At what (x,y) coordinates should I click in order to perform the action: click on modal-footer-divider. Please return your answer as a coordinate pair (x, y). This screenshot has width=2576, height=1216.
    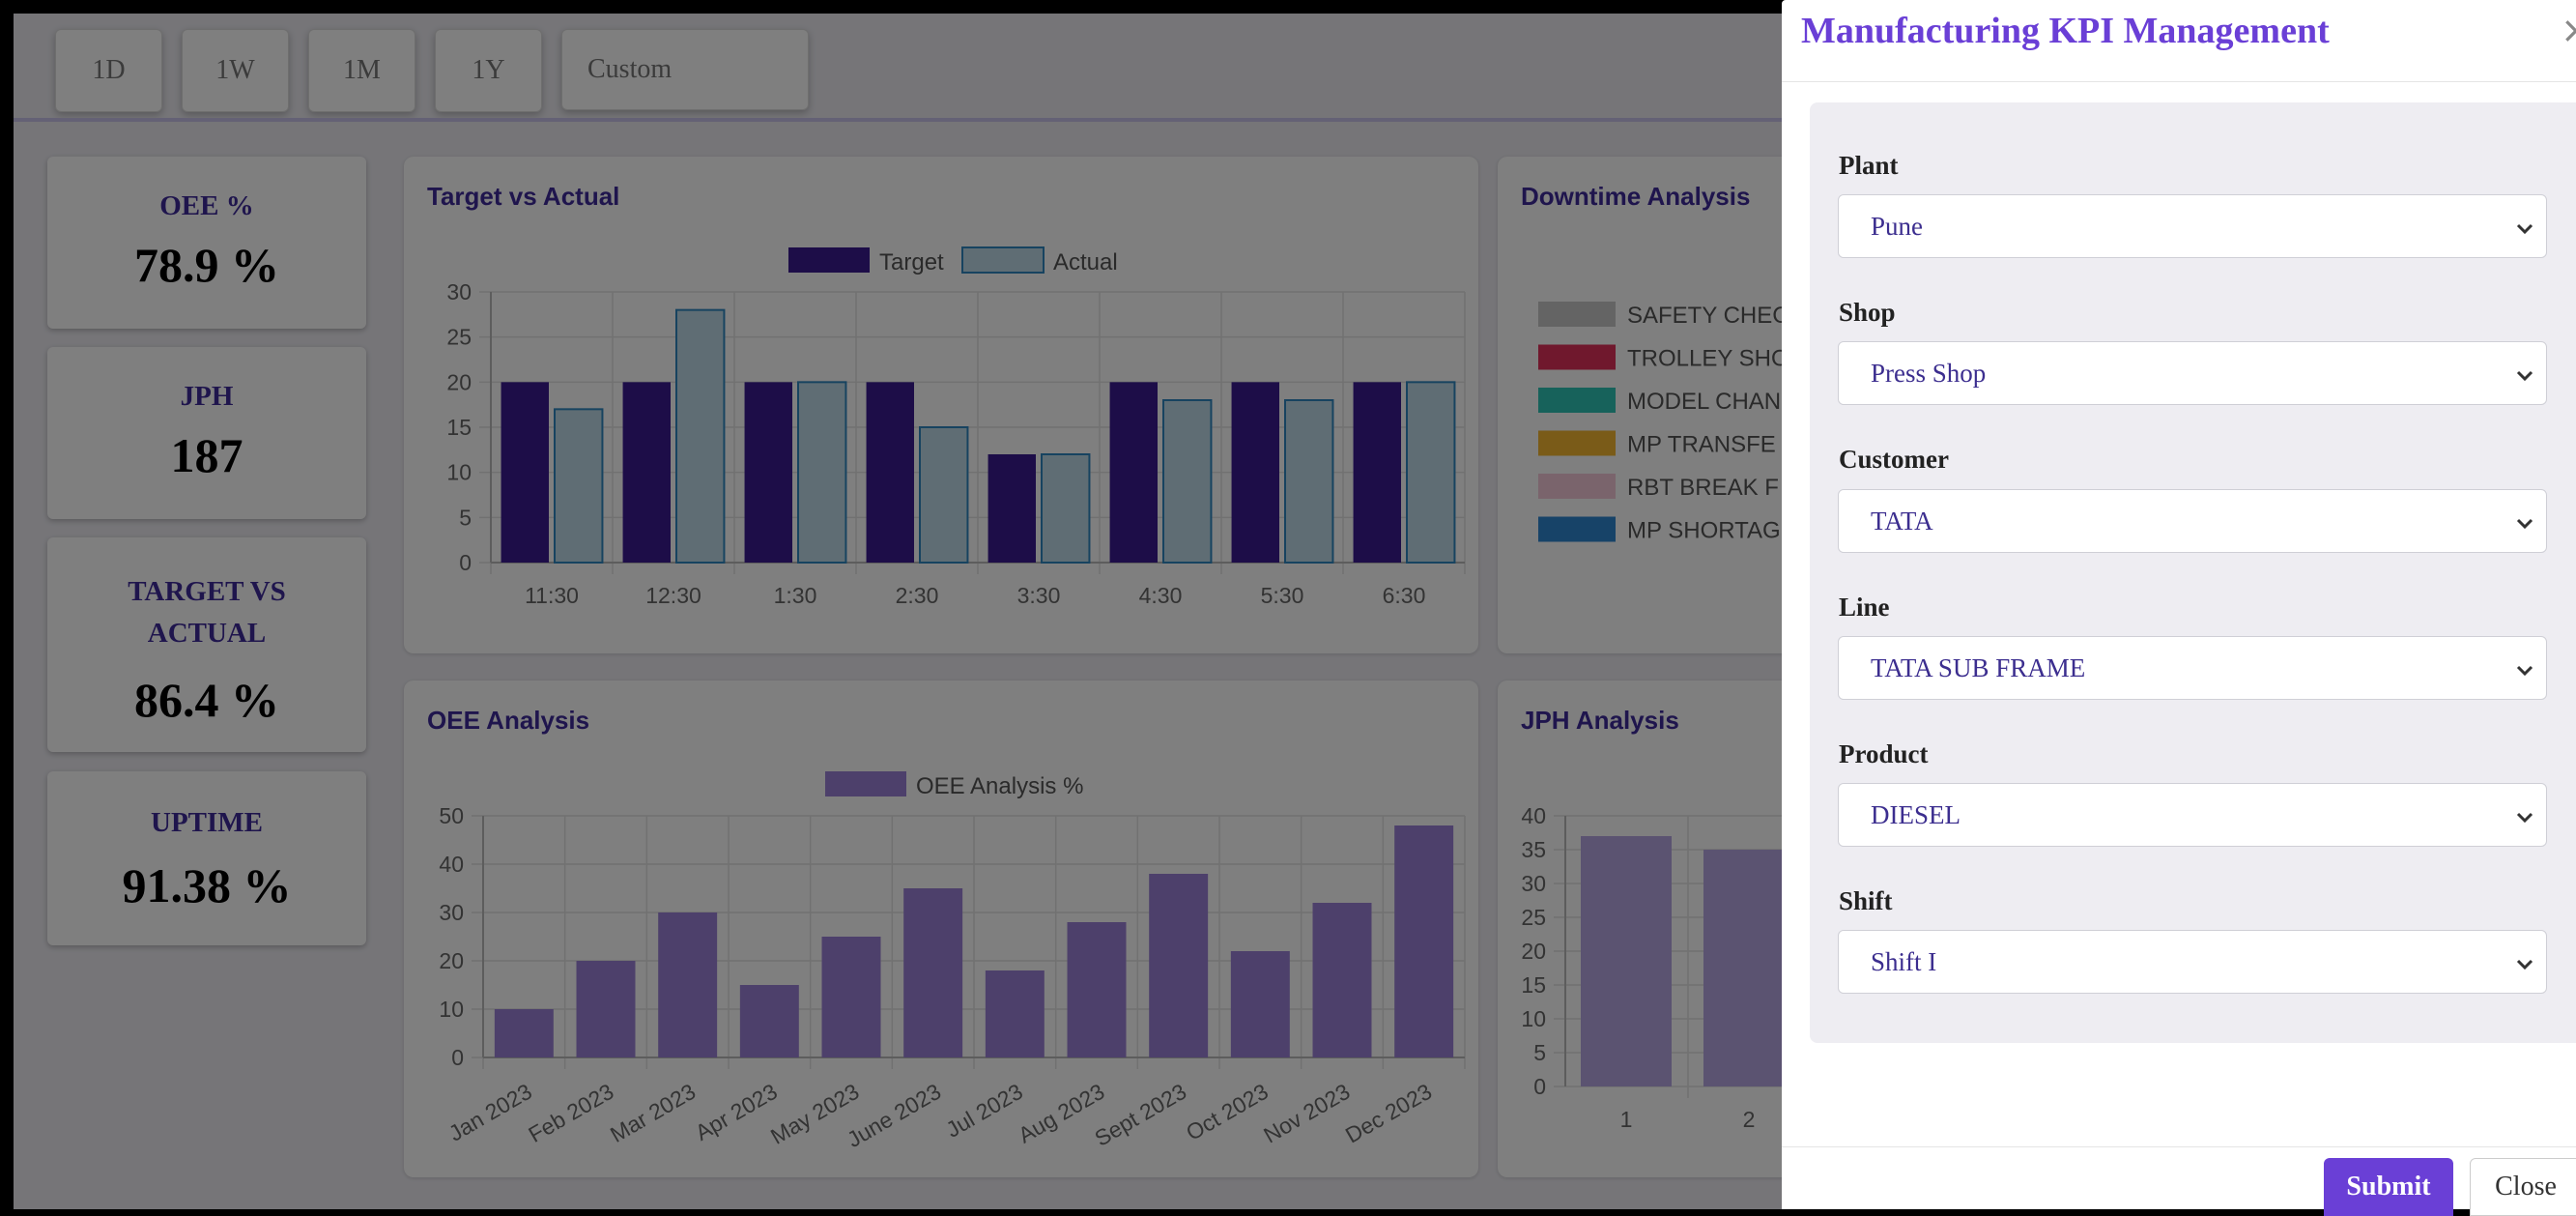
    Looking at the image, I should click on (2179, 1147).